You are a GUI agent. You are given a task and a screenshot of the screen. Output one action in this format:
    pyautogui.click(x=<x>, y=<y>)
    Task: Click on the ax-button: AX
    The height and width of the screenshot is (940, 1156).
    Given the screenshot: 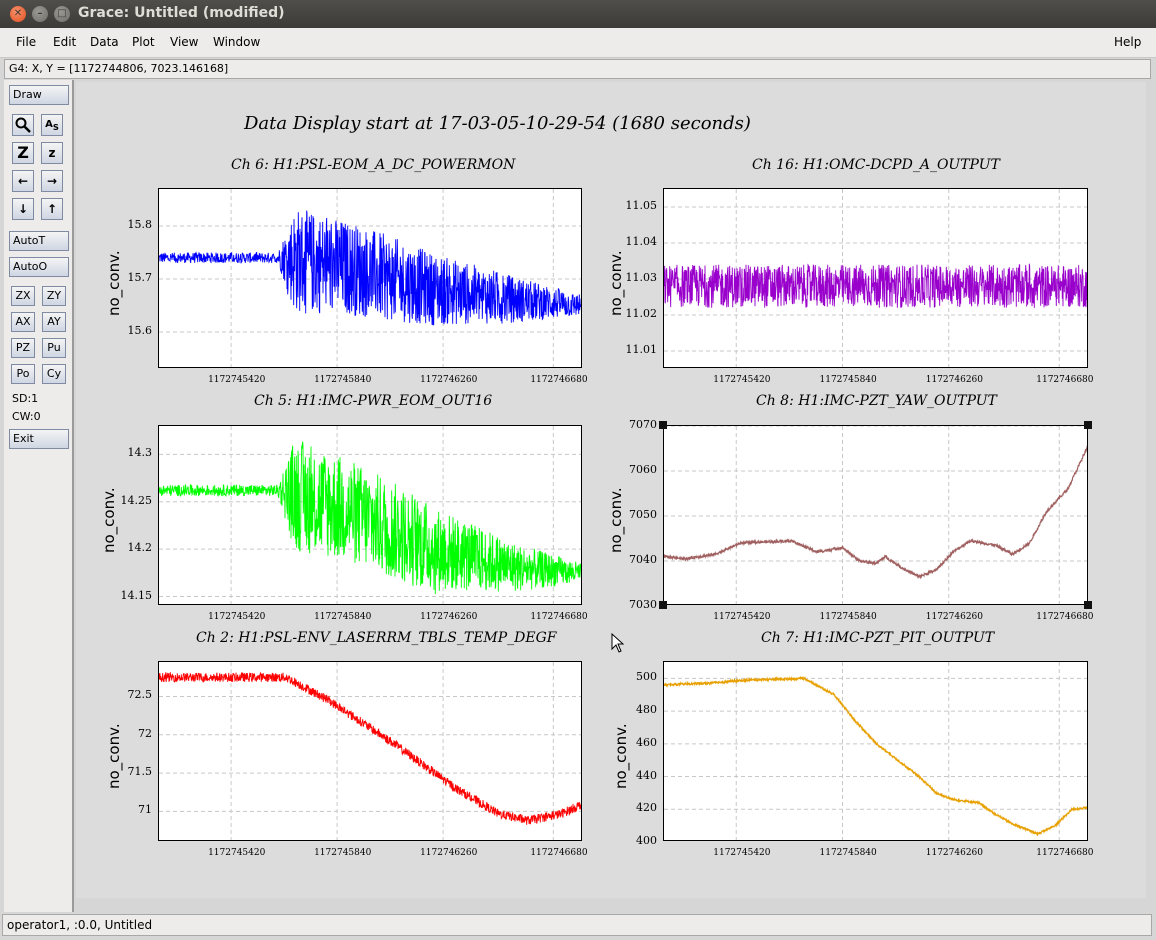 What is the action you would take?
    pyautogui.click(x=23, y=322)
    